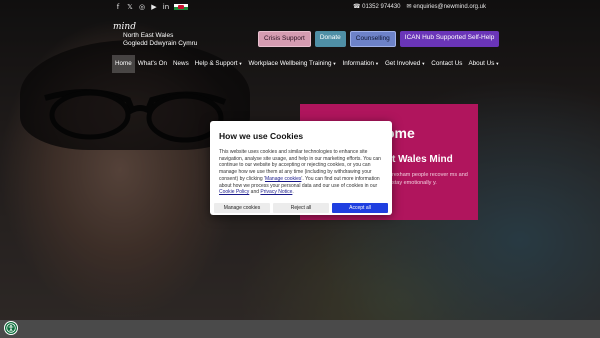 Image resolution: width=600 pixels, height=338 pixels. I want to click on nav-label: Information, so click(358, 63).